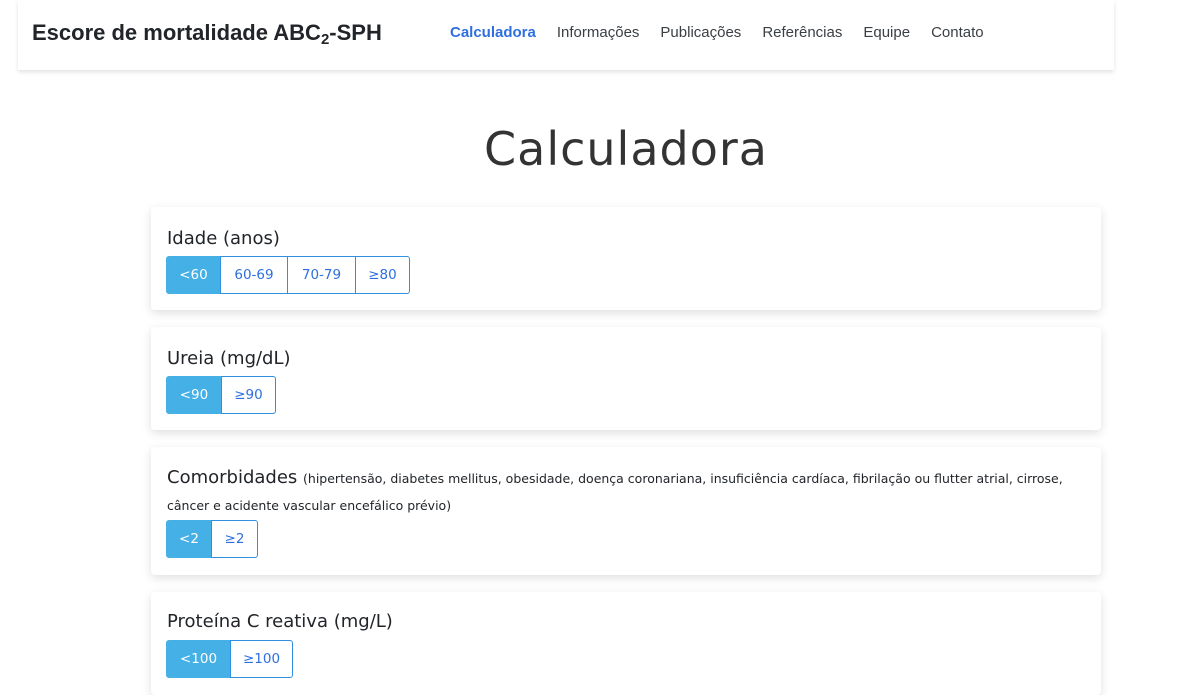 This screenshot has width=1200, height=695. I want to click on nav-informacoes: Informações, so click(598, 32).